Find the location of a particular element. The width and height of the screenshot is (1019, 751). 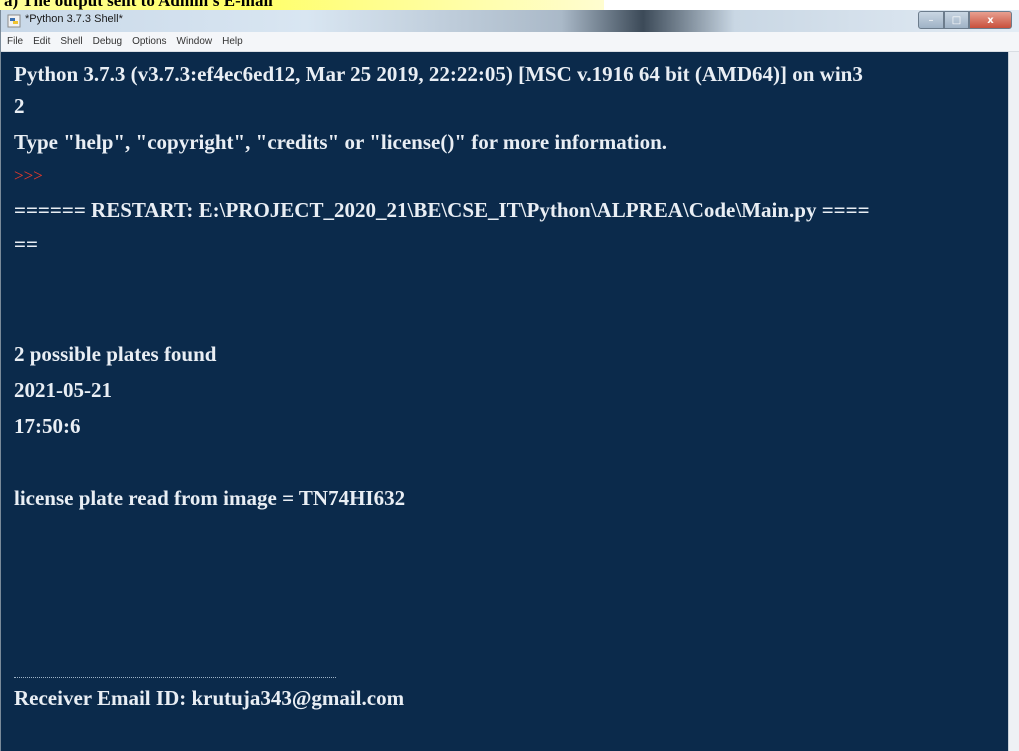

menu-shell: Shell is located at coordinates (71, 41).